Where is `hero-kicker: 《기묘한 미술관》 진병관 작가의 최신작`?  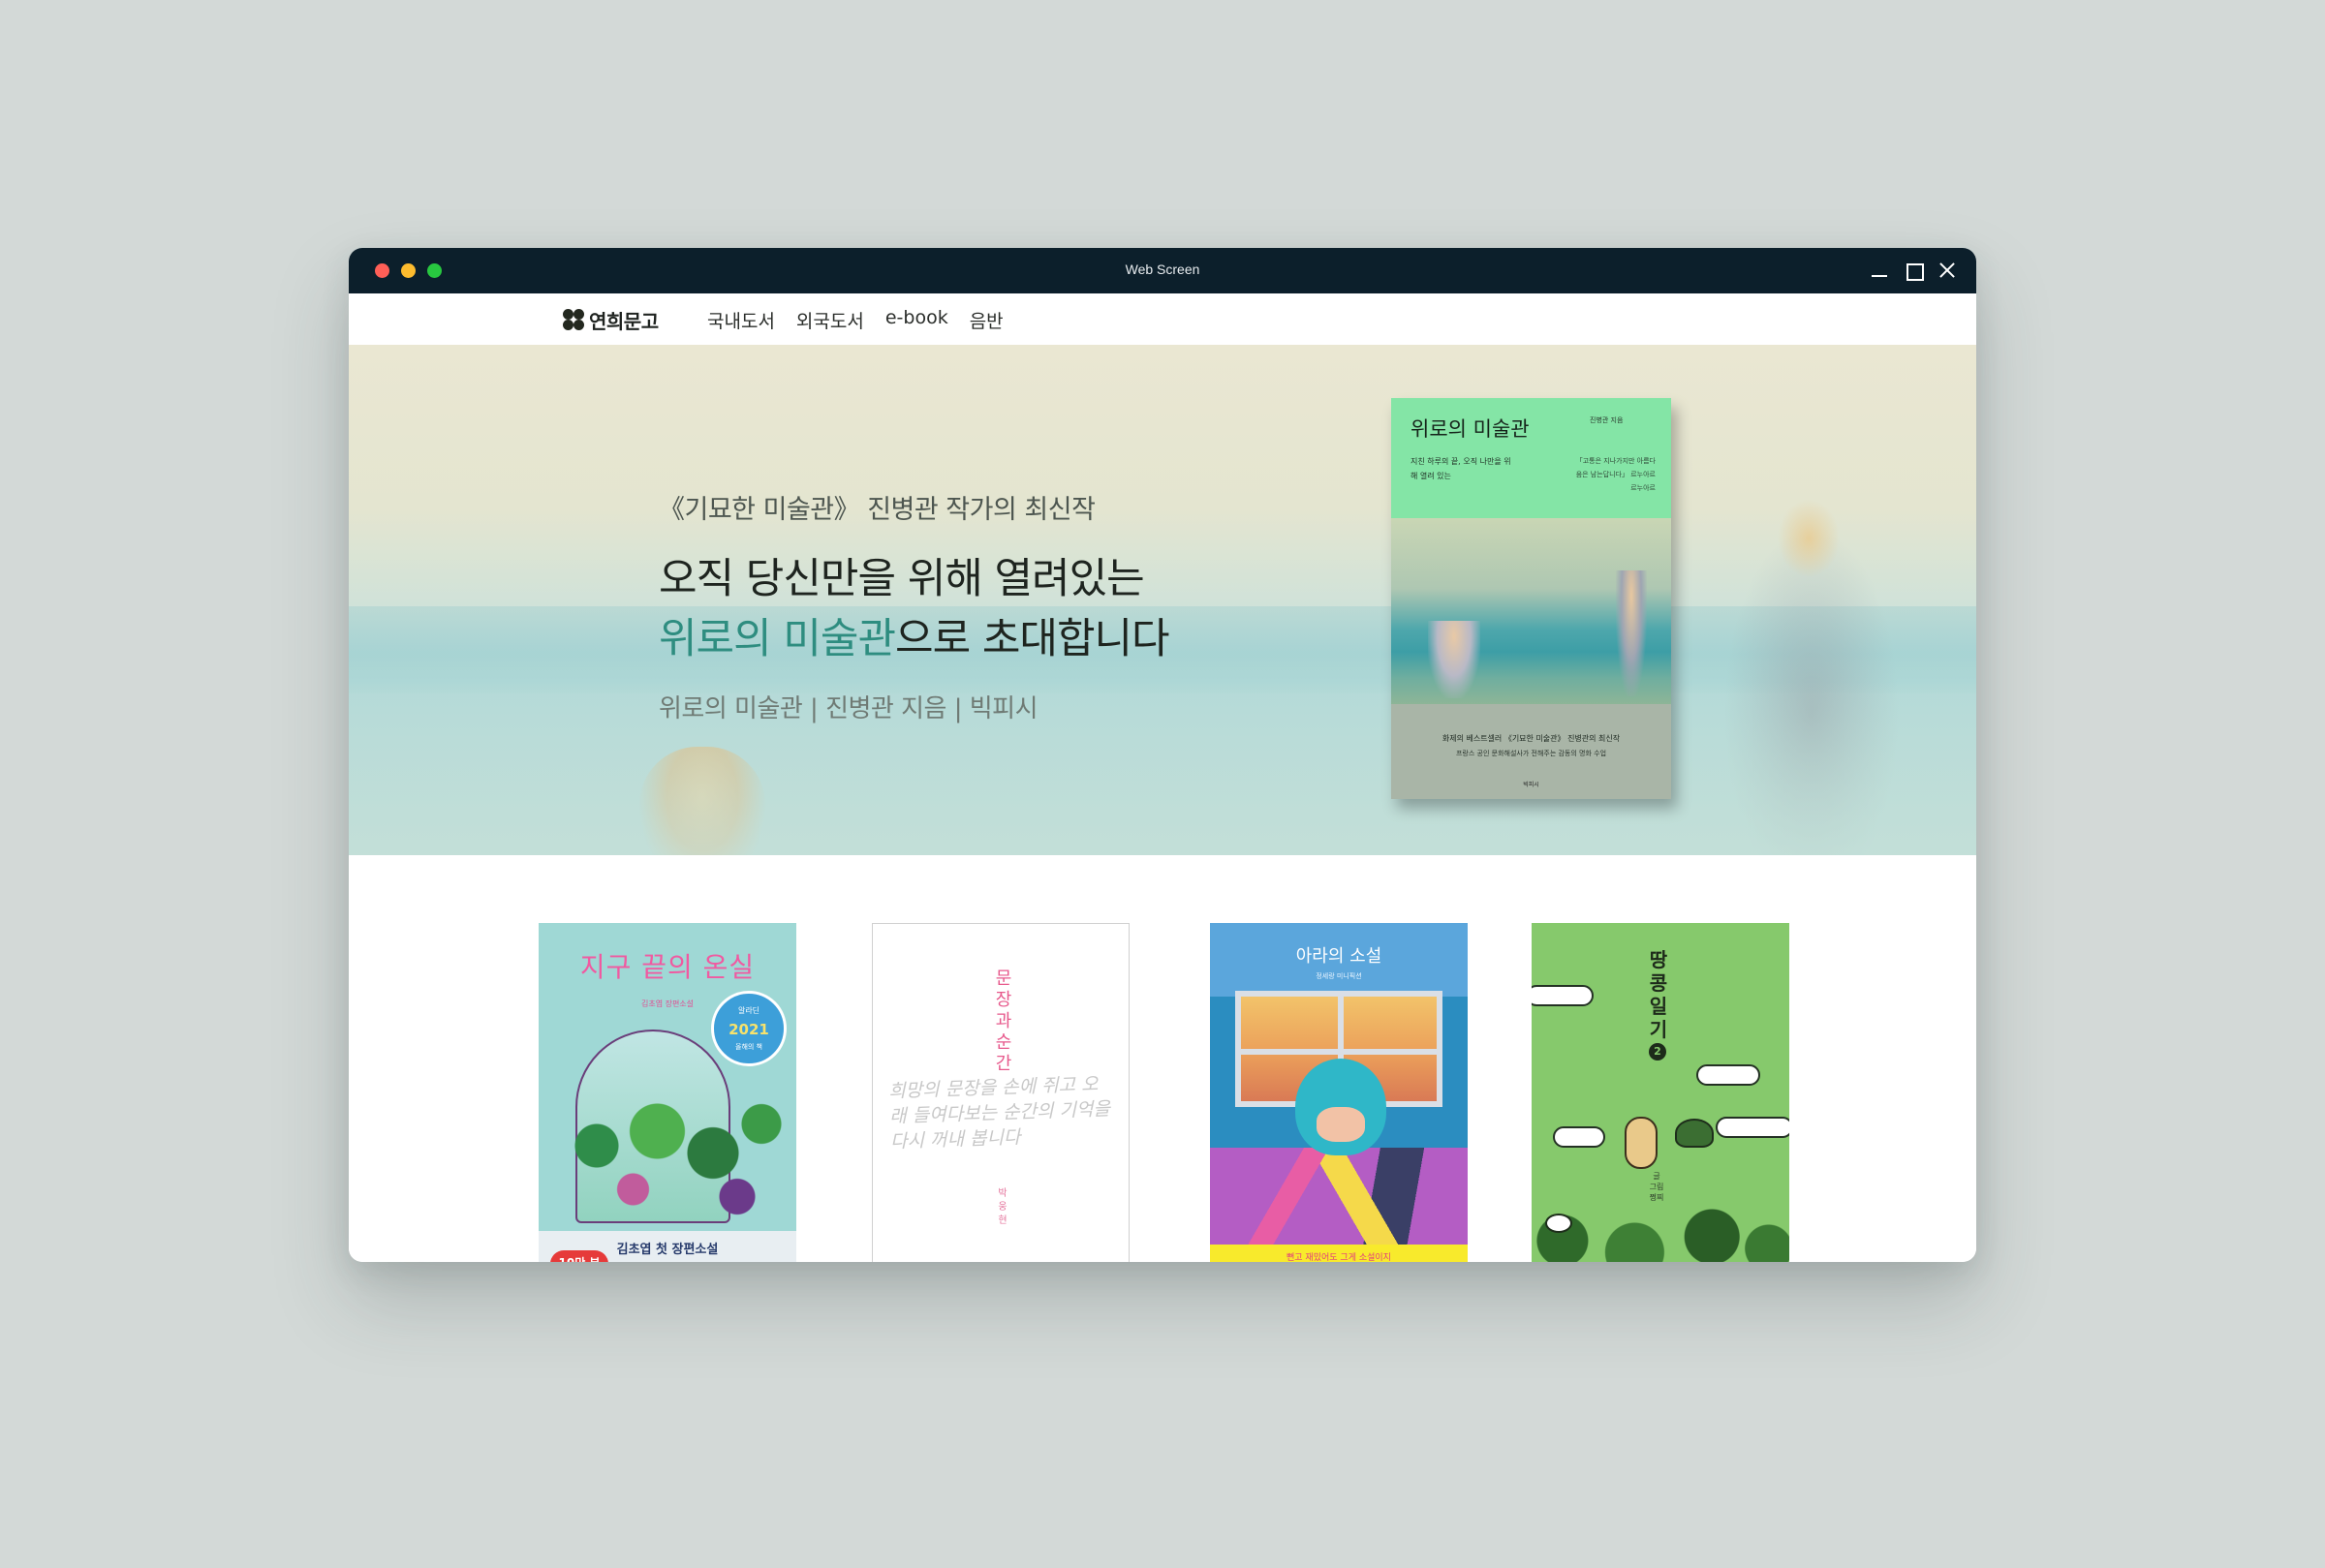
hero-kicker: 《기묘한 미술관》 진병관 작가의 최신작 is located at coordinates (877, 510).